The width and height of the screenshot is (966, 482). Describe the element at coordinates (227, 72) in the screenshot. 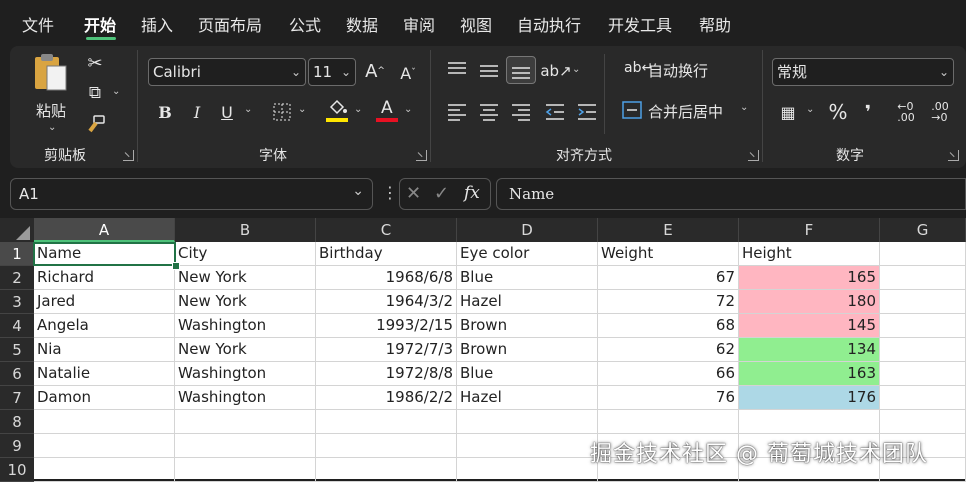

I see `font-name-dropdown: Calibri ⌄` at that location.